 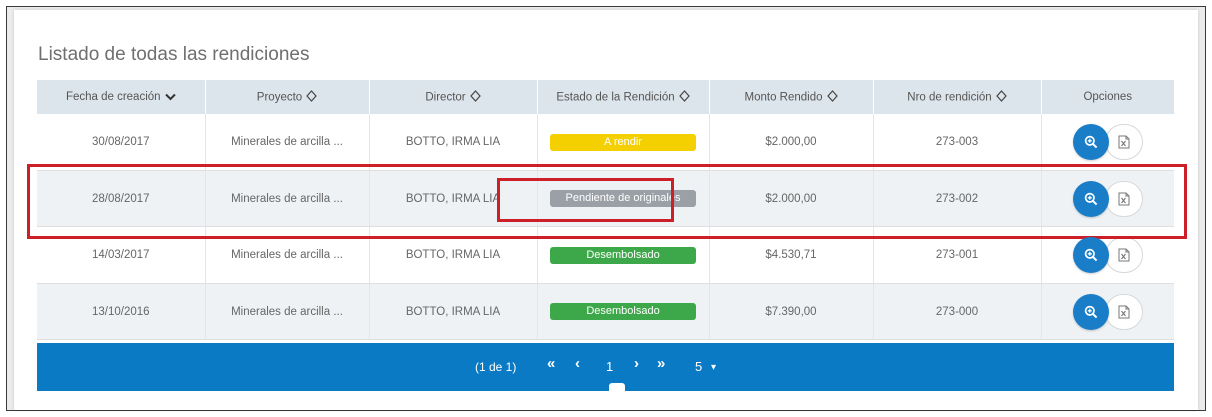 What do you see at coordinates (957, 311) in the screenshot?
I see `cell-nro: 273-000` at bounding box center [957, 311].